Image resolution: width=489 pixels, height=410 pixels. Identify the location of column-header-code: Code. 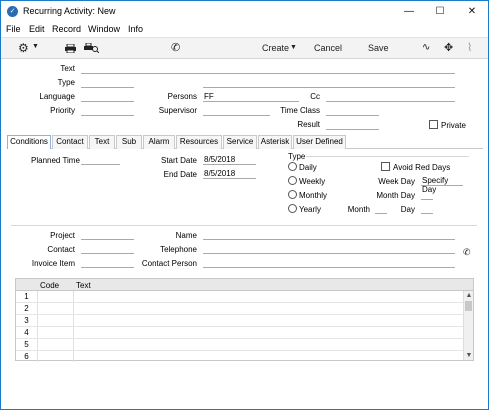
(49, 285).